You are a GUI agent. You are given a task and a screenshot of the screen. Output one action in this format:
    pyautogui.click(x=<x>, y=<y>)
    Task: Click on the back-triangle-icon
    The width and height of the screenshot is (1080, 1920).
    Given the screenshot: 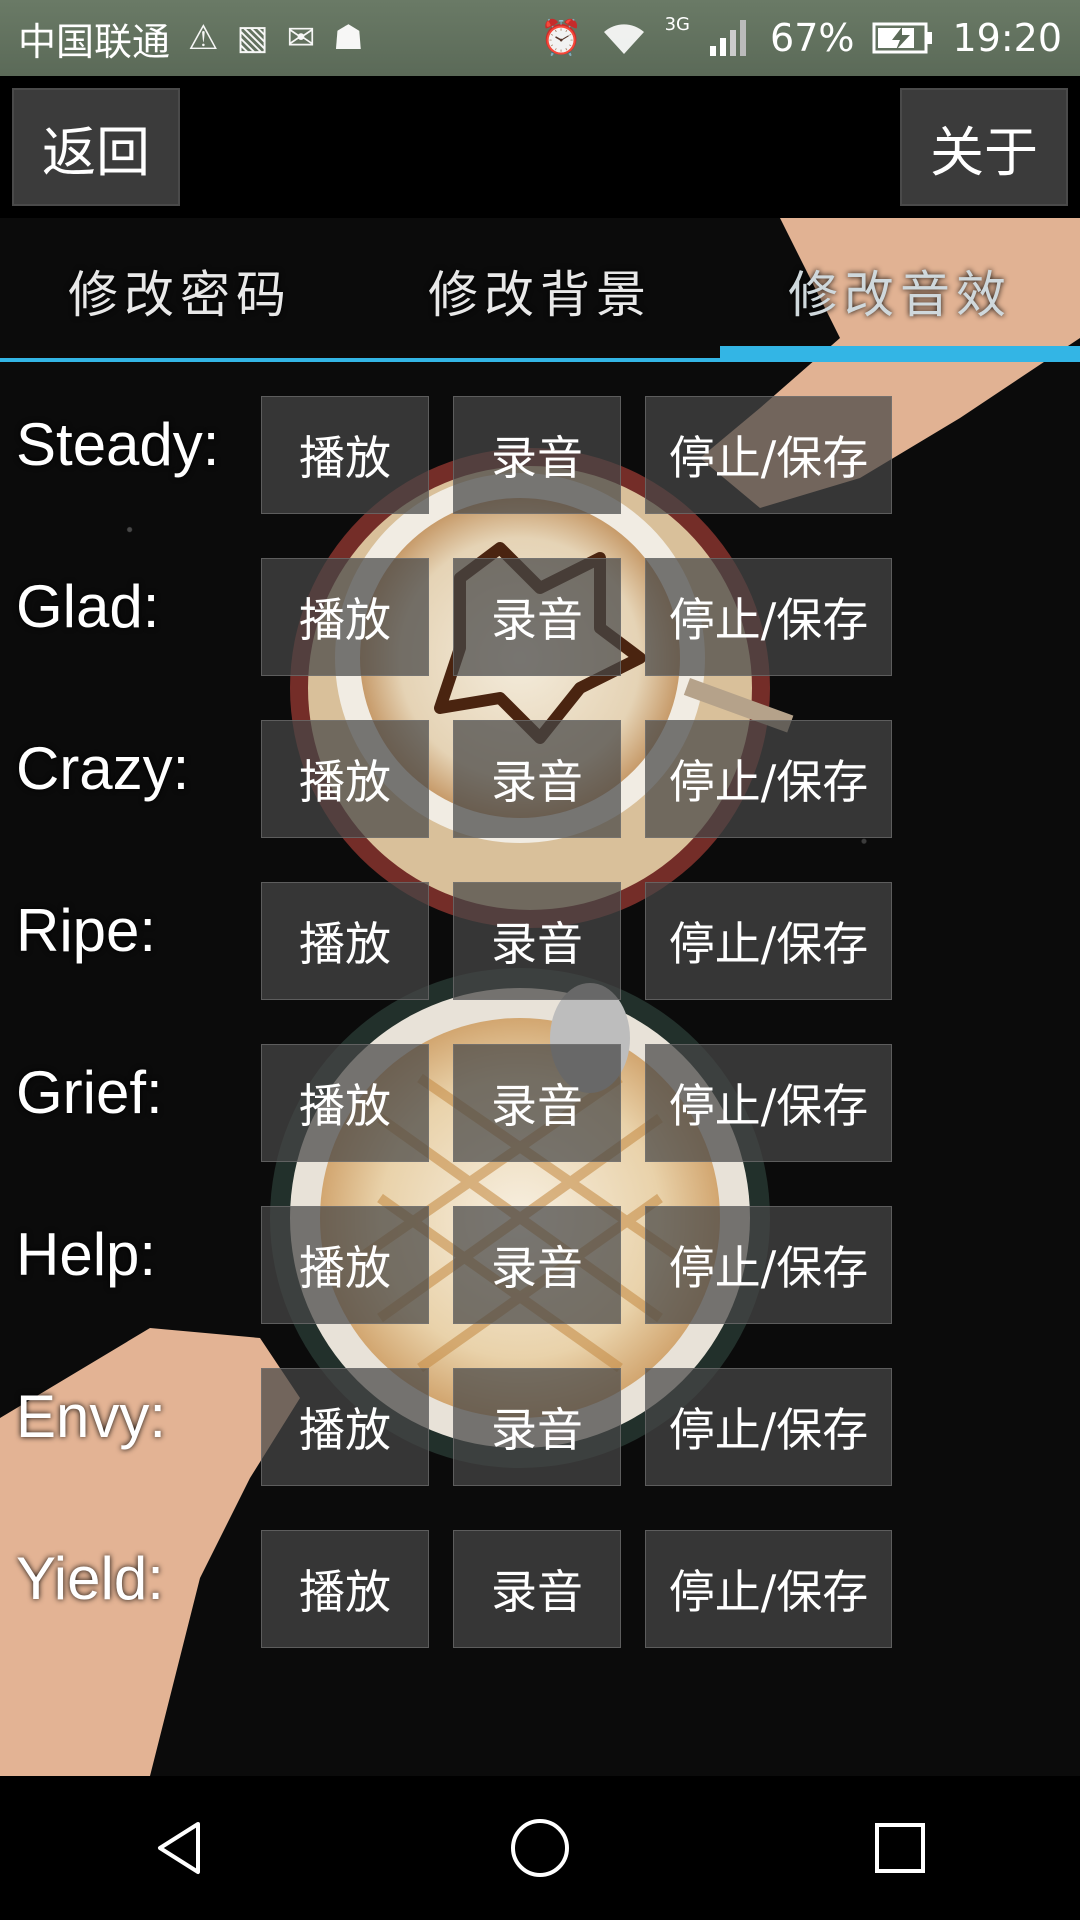 What is the action you would take?
    pyautogui.click(x=179, y=1848)
    